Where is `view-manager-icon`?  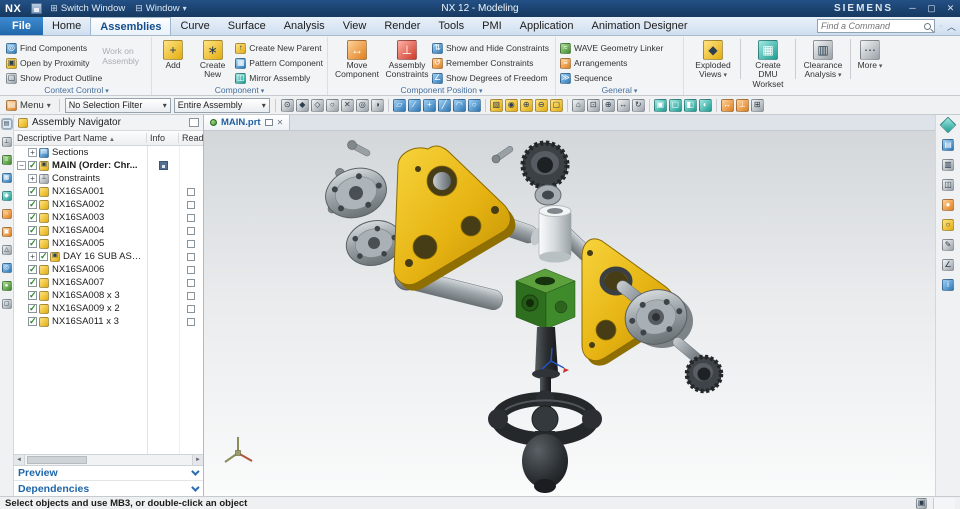 view-manager-icon is located at coordinates (6, 196).